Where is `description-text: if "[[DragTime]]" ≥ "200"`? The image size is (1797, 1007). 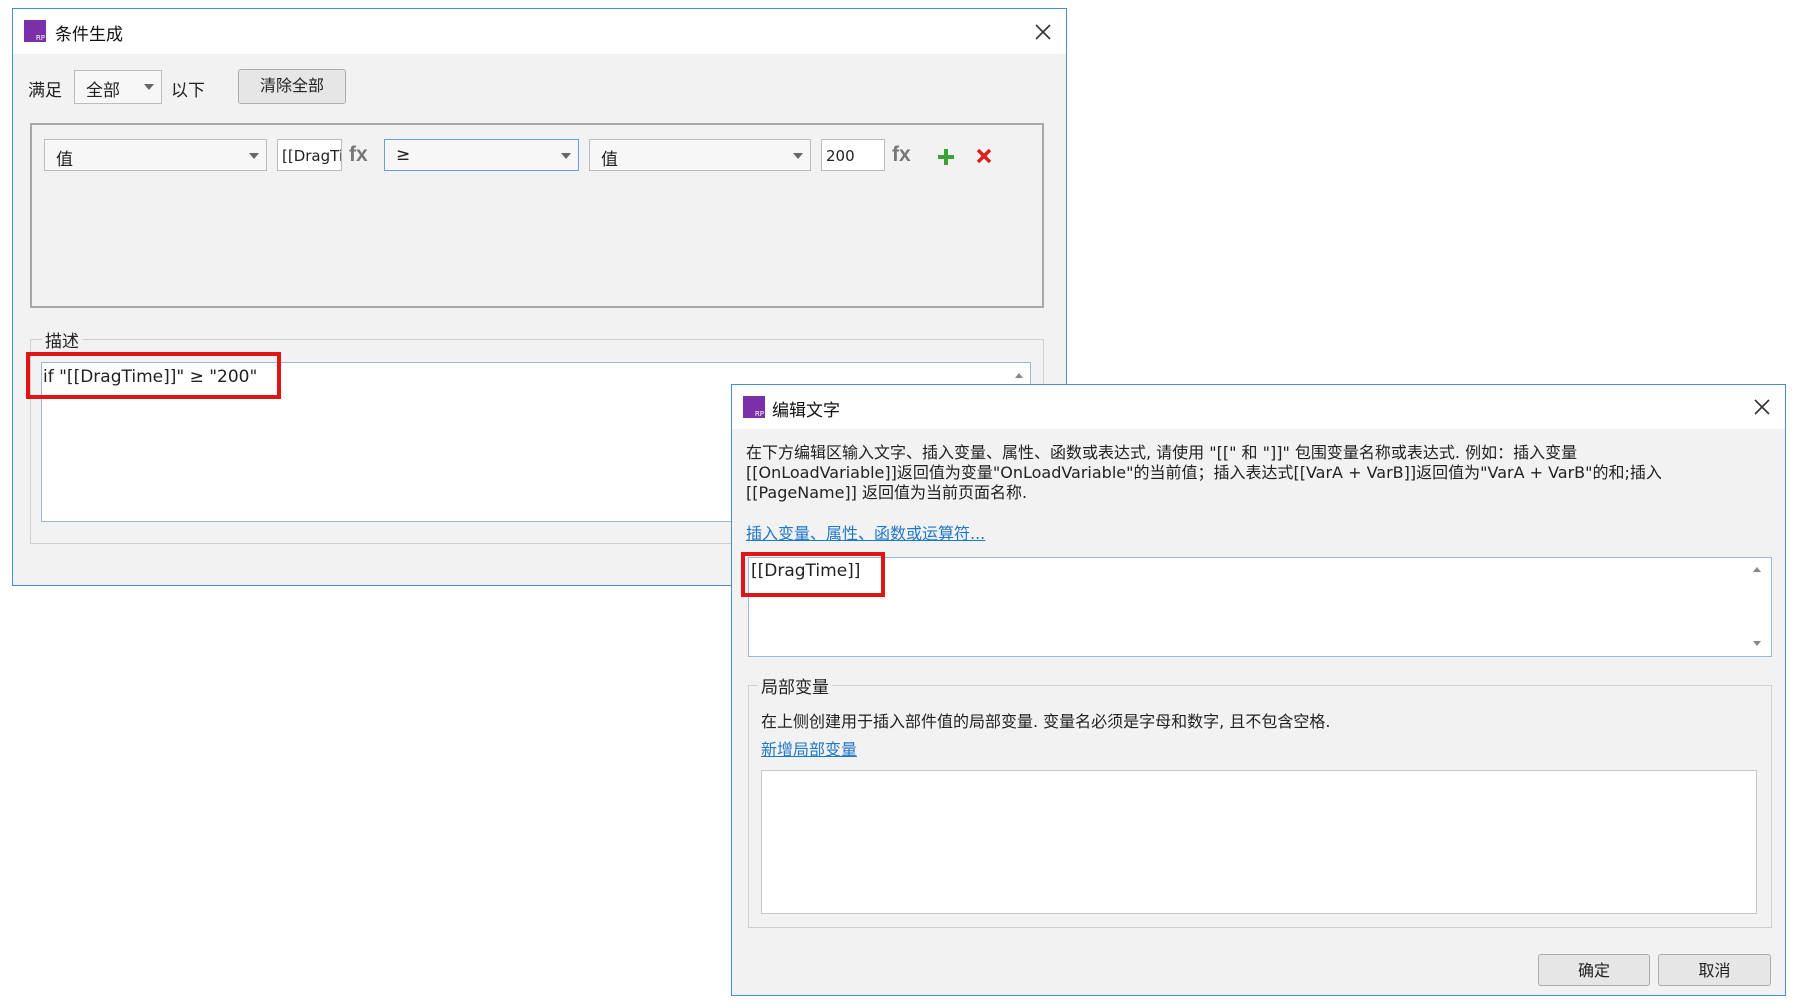 description-text: if "[[DragTime]]" ≥ "200" is located at coordinates (150, 377).